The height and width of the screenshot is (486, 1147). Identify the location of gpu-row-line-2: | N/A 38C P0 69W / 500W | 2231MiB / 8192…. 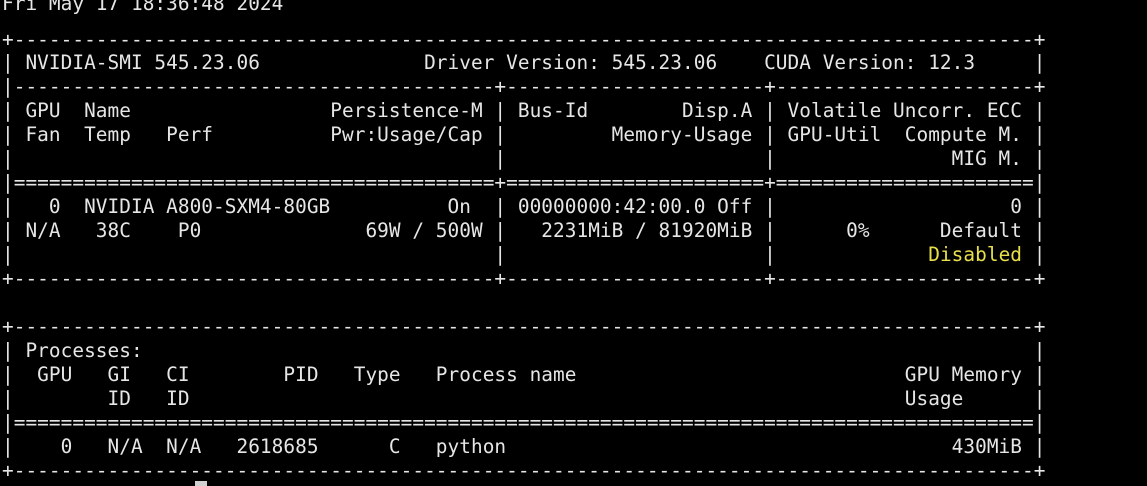
(524, 230).